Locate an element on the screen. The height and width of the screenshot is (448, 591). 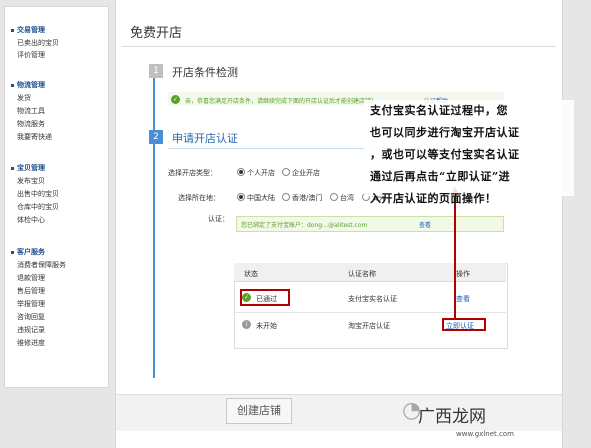
sidebar-item-on-sale: 出售中的宝贝 is located at coordinates (38, 194).